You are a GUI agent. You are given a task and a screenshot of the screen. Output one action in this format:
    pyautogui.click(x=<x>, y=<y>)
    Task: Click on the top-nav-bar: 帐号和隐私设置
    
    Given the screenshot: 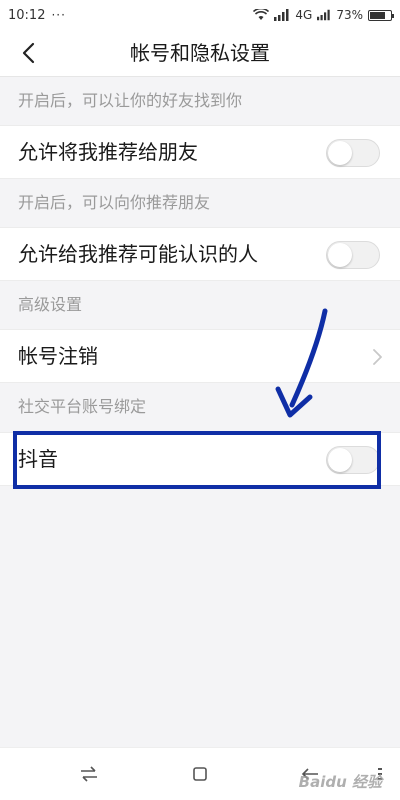 What is the action you would take?
    pyautogui.click(x=200, y=53)
    